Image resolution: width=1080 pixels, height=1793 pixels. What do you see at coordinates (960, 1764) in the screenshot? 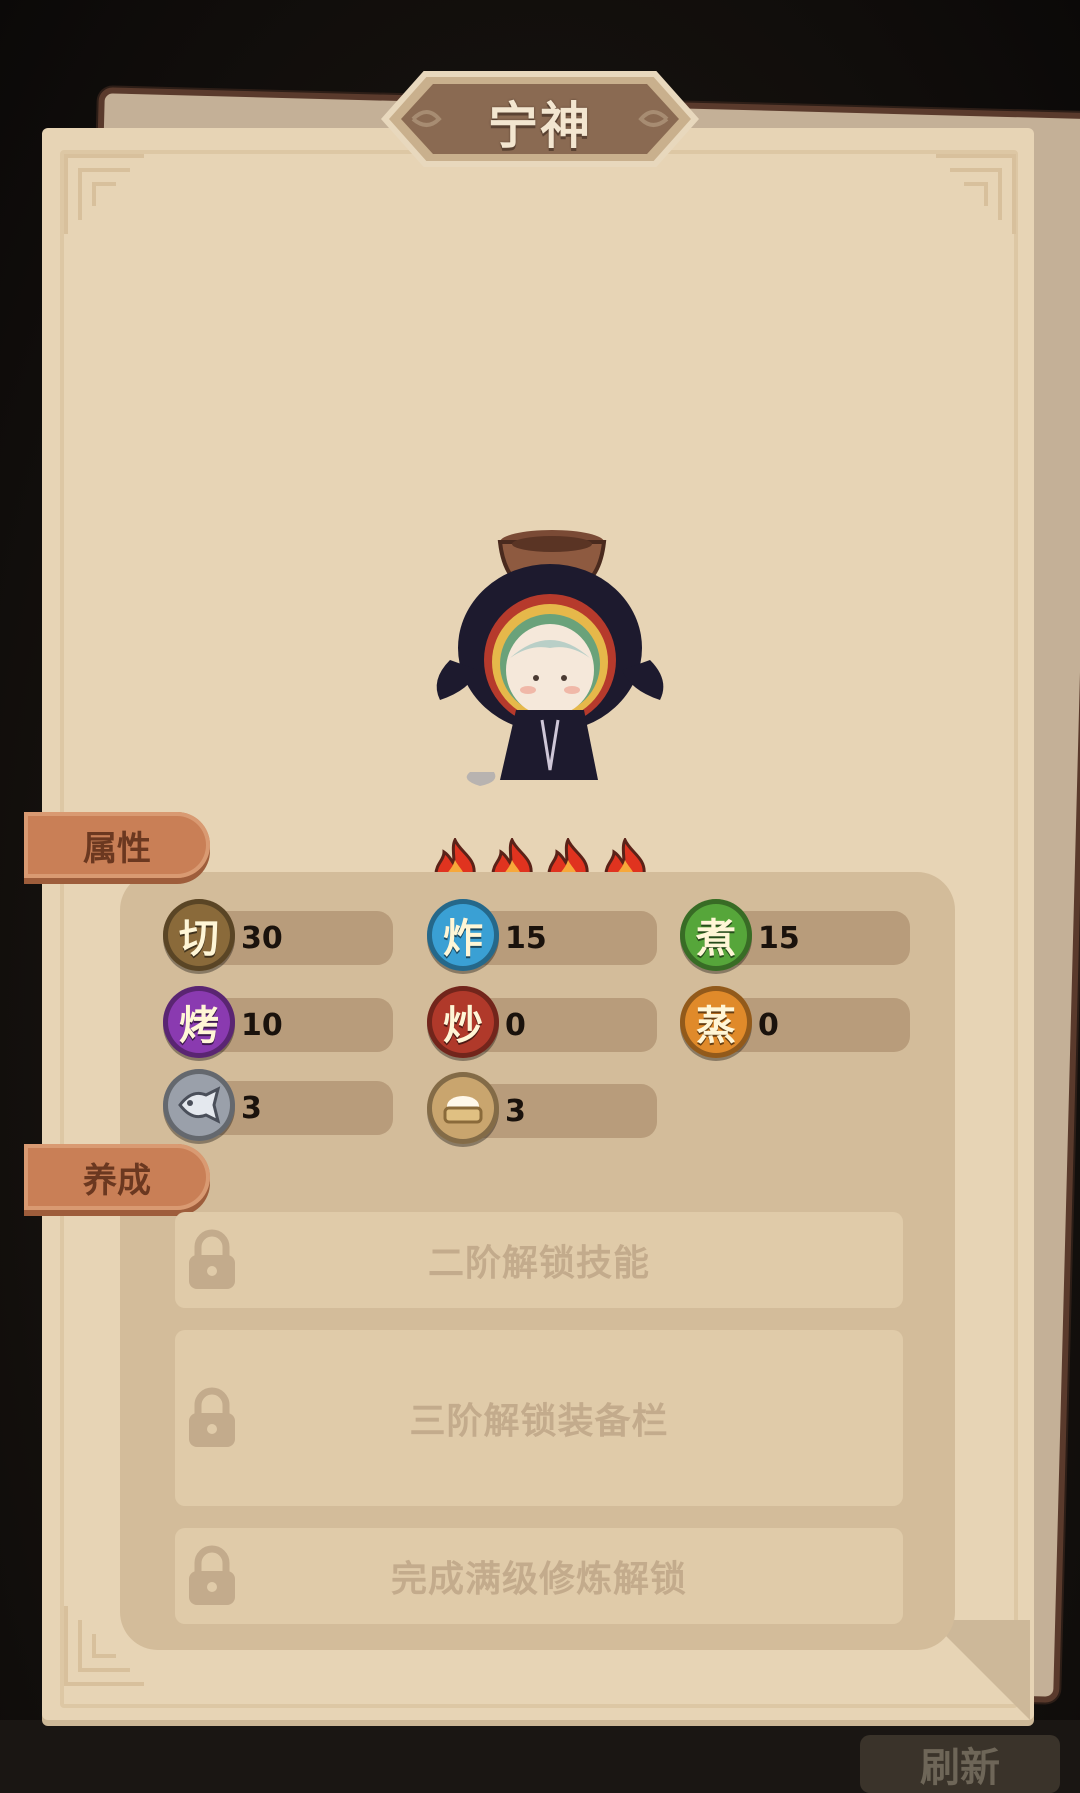
I see `refresh-button: 刷新` at bounding box center [960, 1764].